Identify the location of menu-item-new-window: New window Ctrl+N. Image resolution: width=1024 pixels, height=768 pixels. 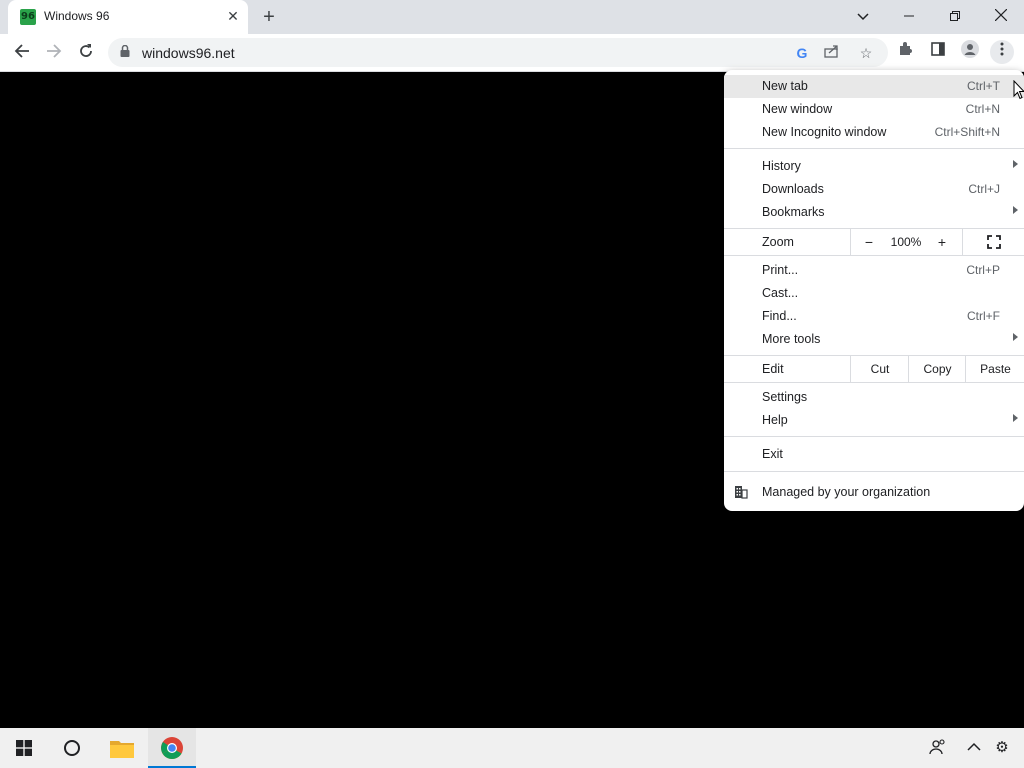
(874, 109).